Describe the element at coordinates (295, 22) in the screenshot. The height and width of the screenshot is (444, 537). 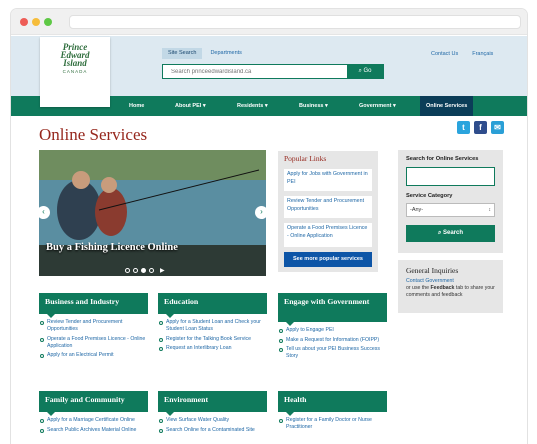
I see `address-bar` at that location.